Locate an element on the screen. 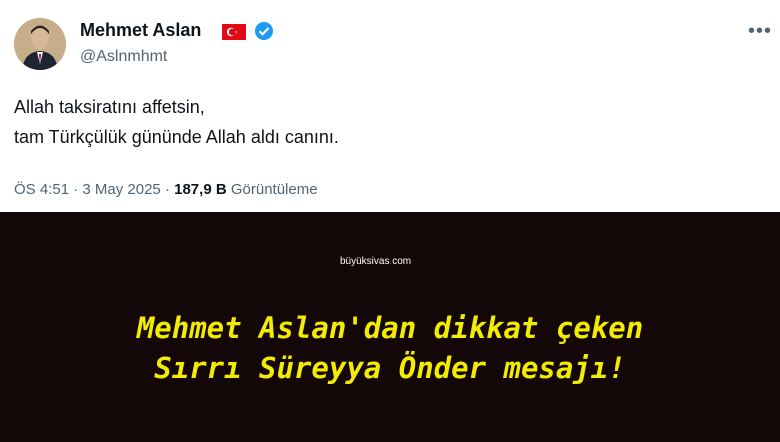  site-watermark: büyüksivas.com is located at coordinates (376, 261).